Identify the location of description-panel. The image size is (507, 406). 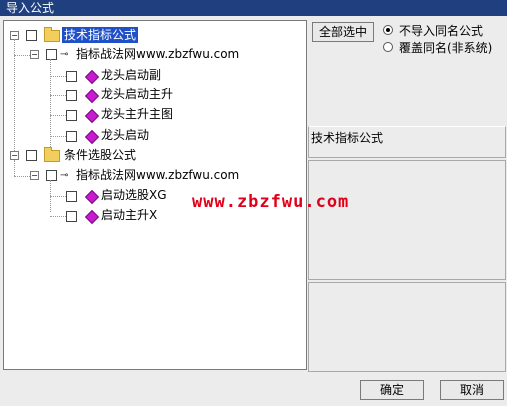
(407, 220).